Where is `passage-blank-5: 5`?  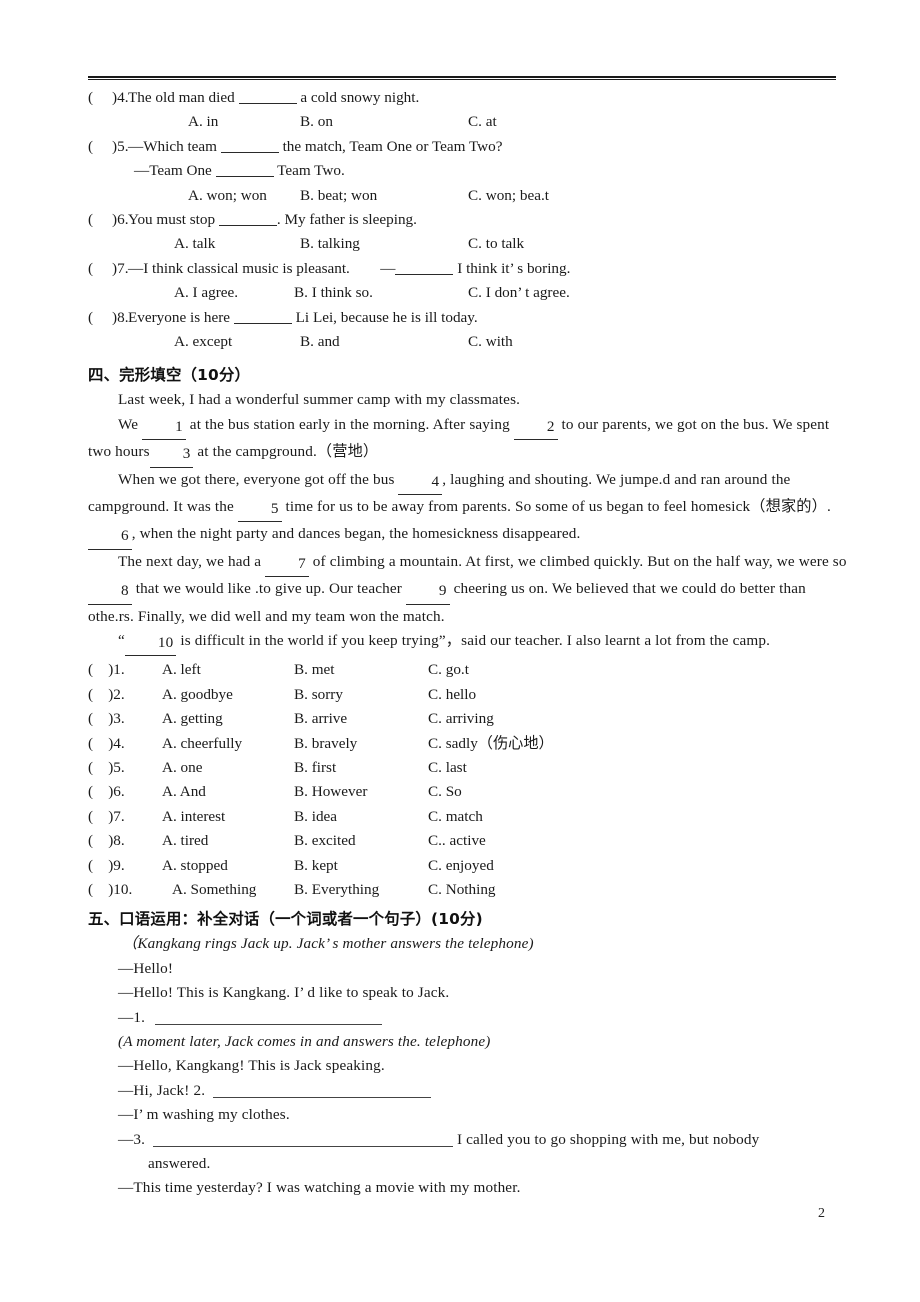
passage-blank-5: 5 is located at coordinates (259, 510).